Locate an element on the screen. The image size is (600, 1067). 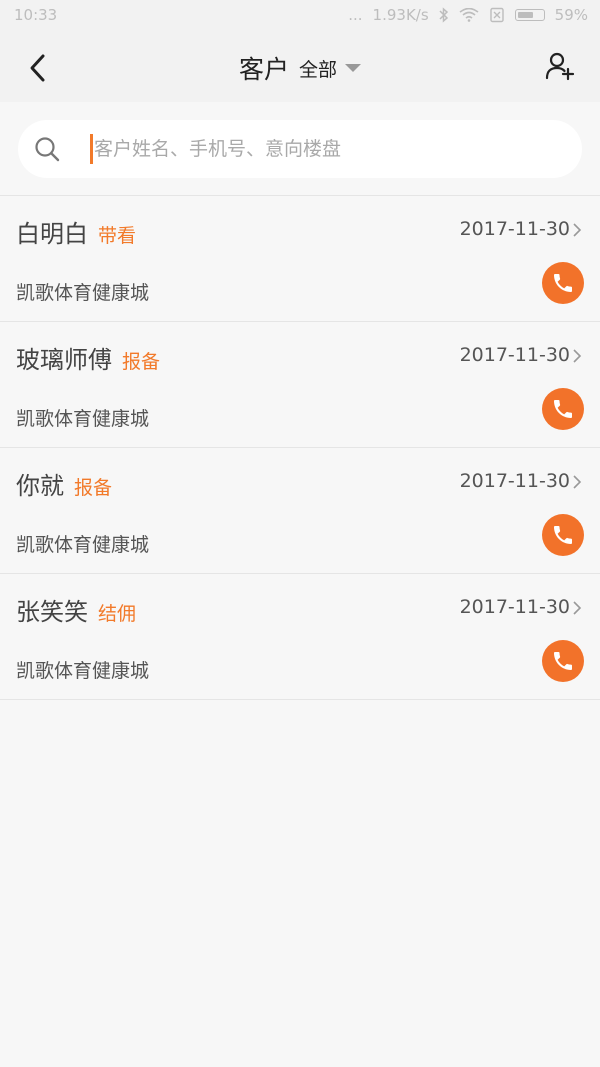
search-box is located at coordinates (301, 149).